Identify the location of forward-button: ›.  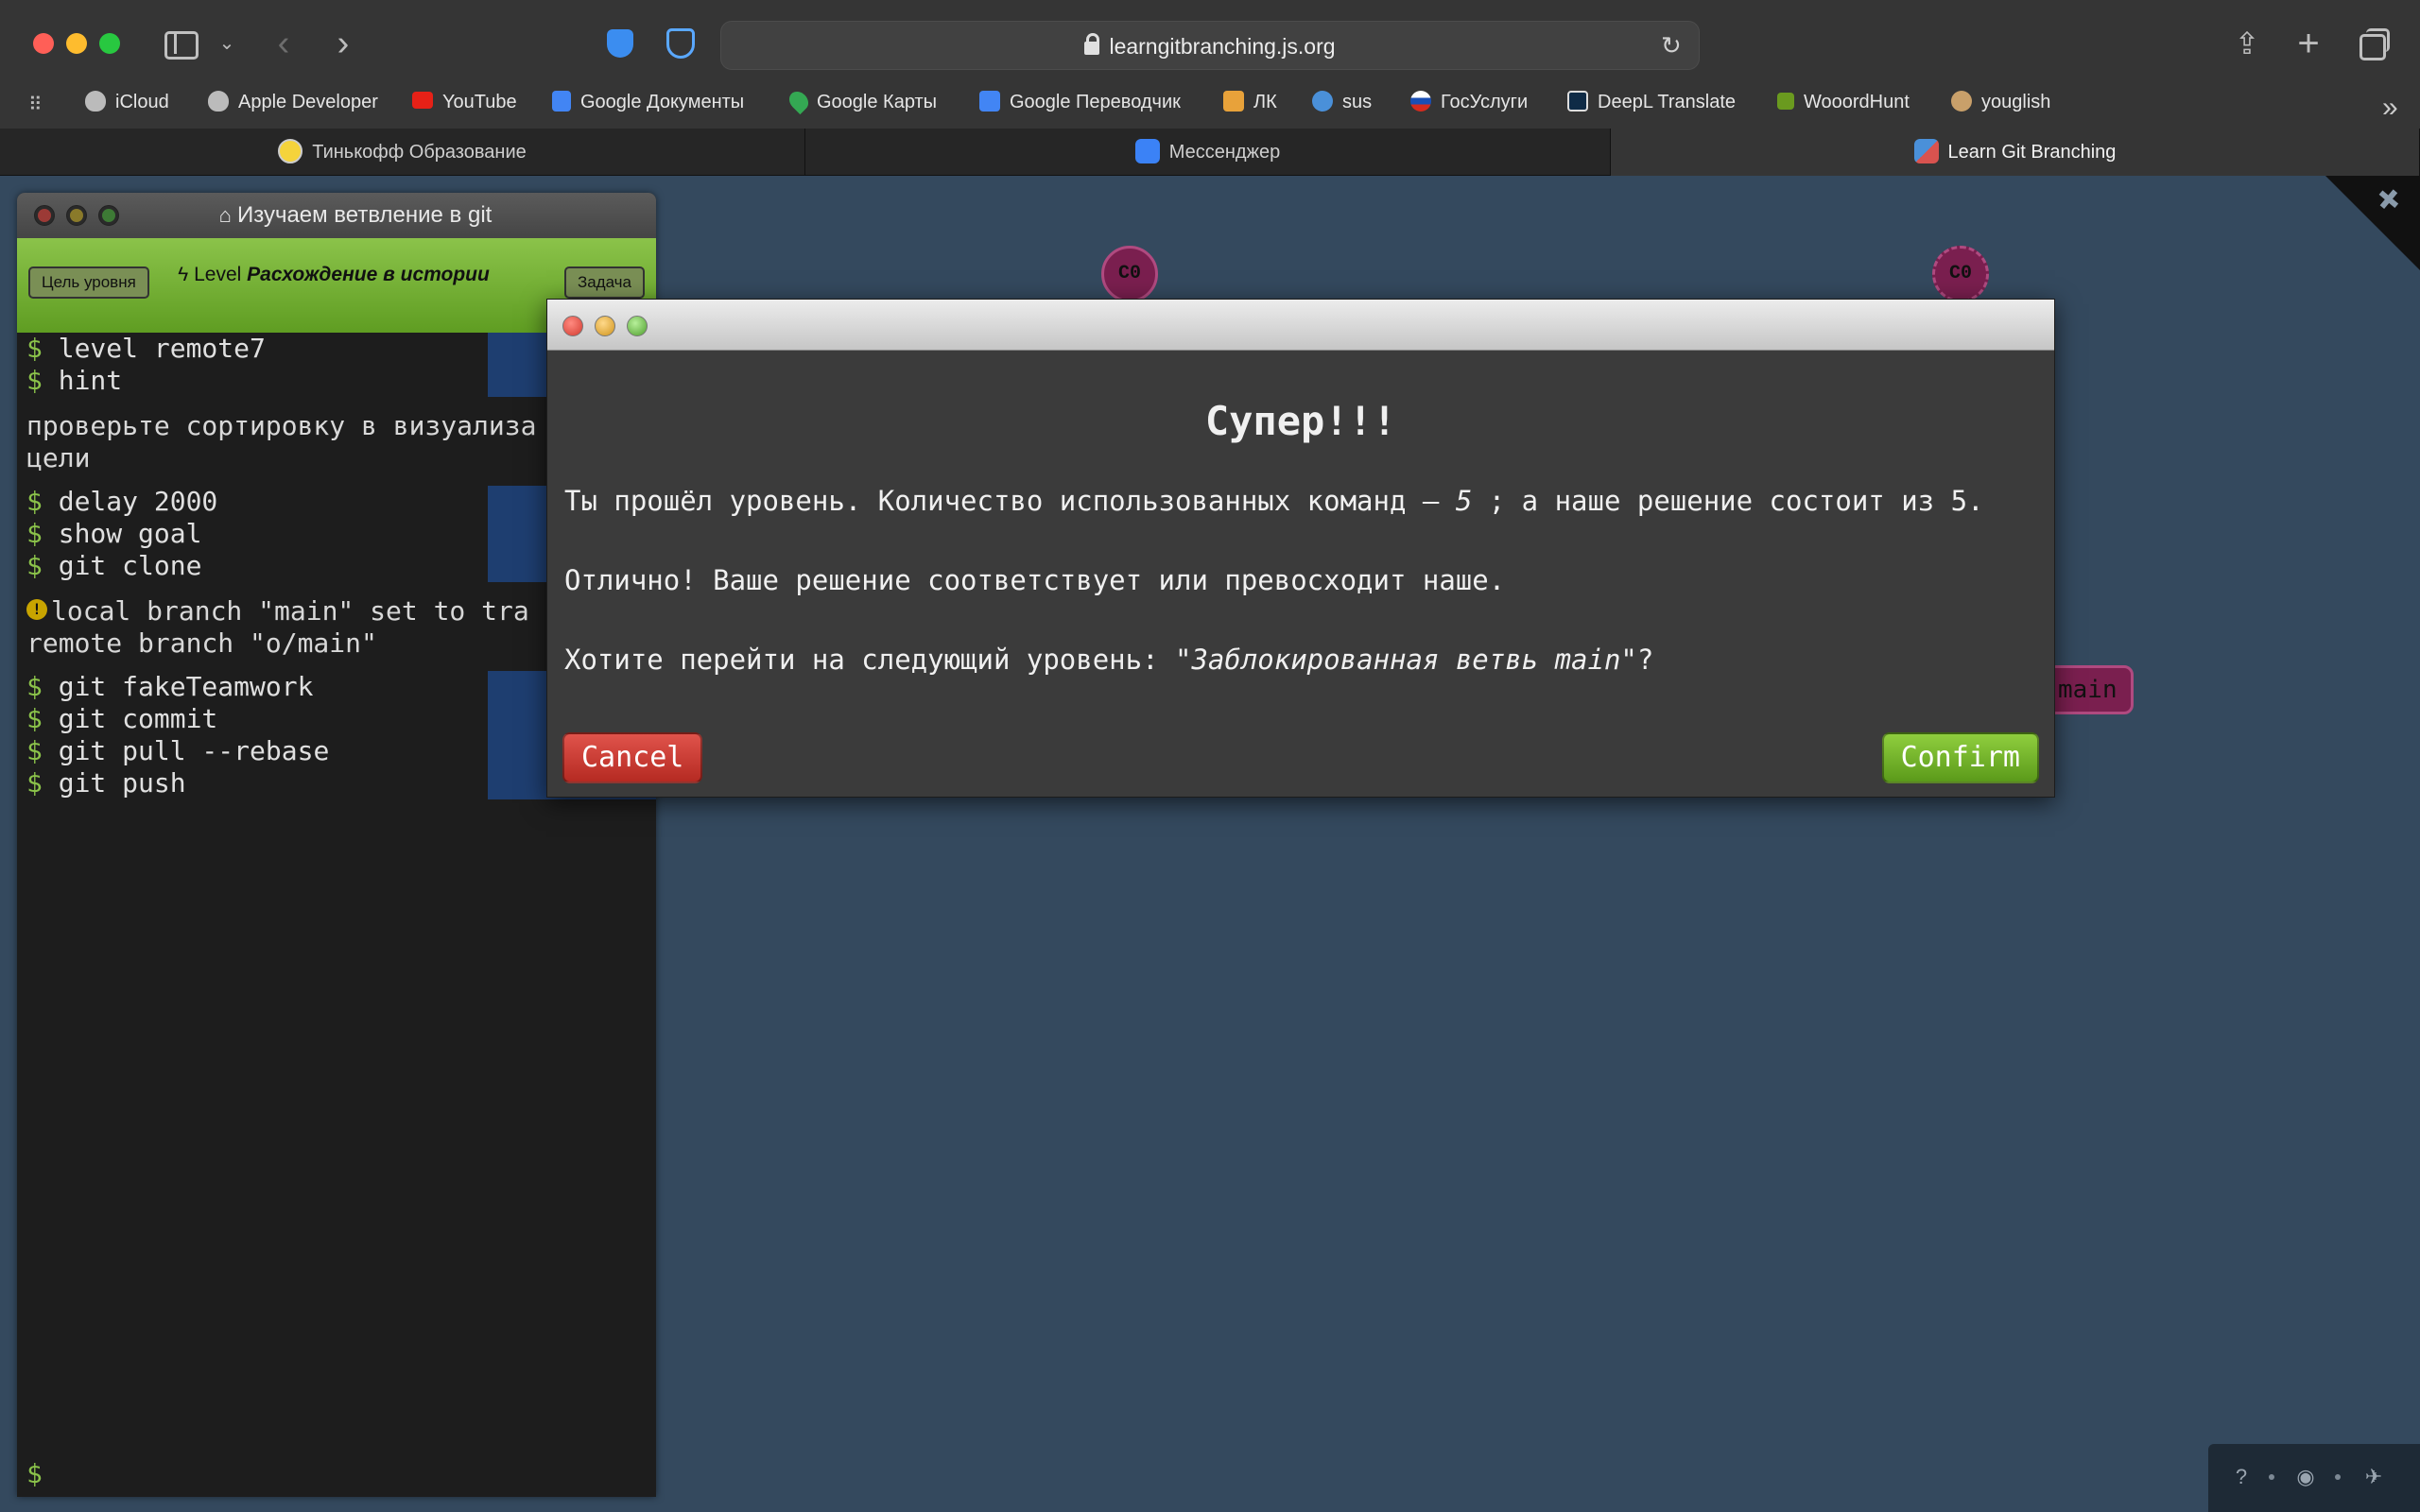
(343, 43).